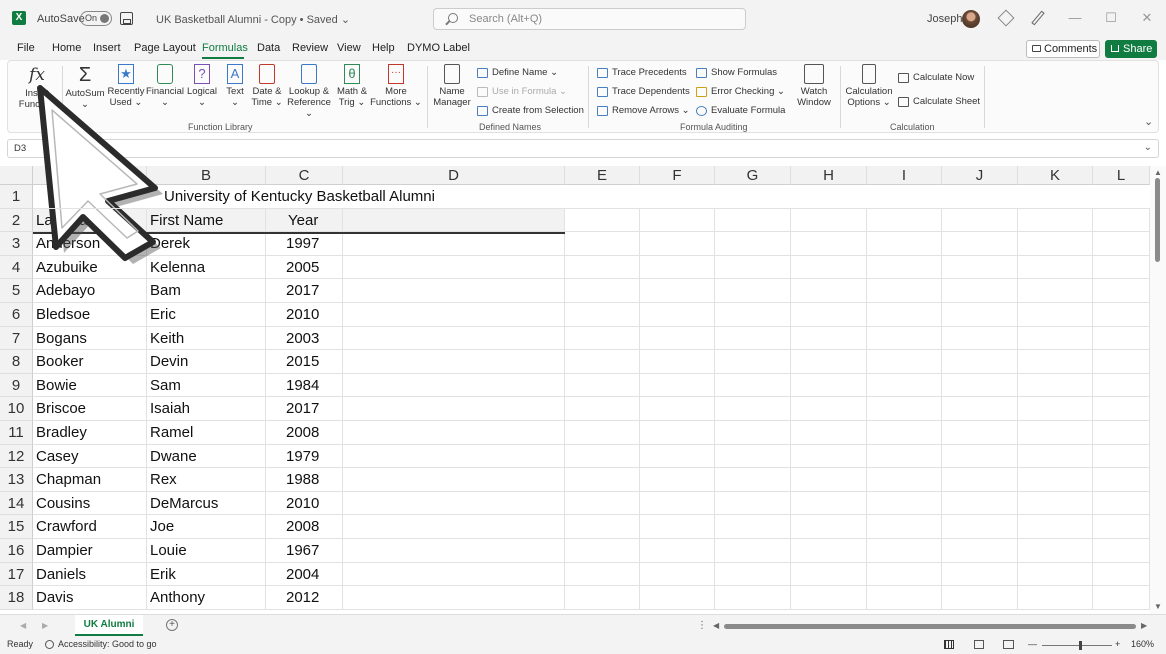 This screenshot has width=1166, height=654. I want to click on column-header: L, so click(1121, 175).